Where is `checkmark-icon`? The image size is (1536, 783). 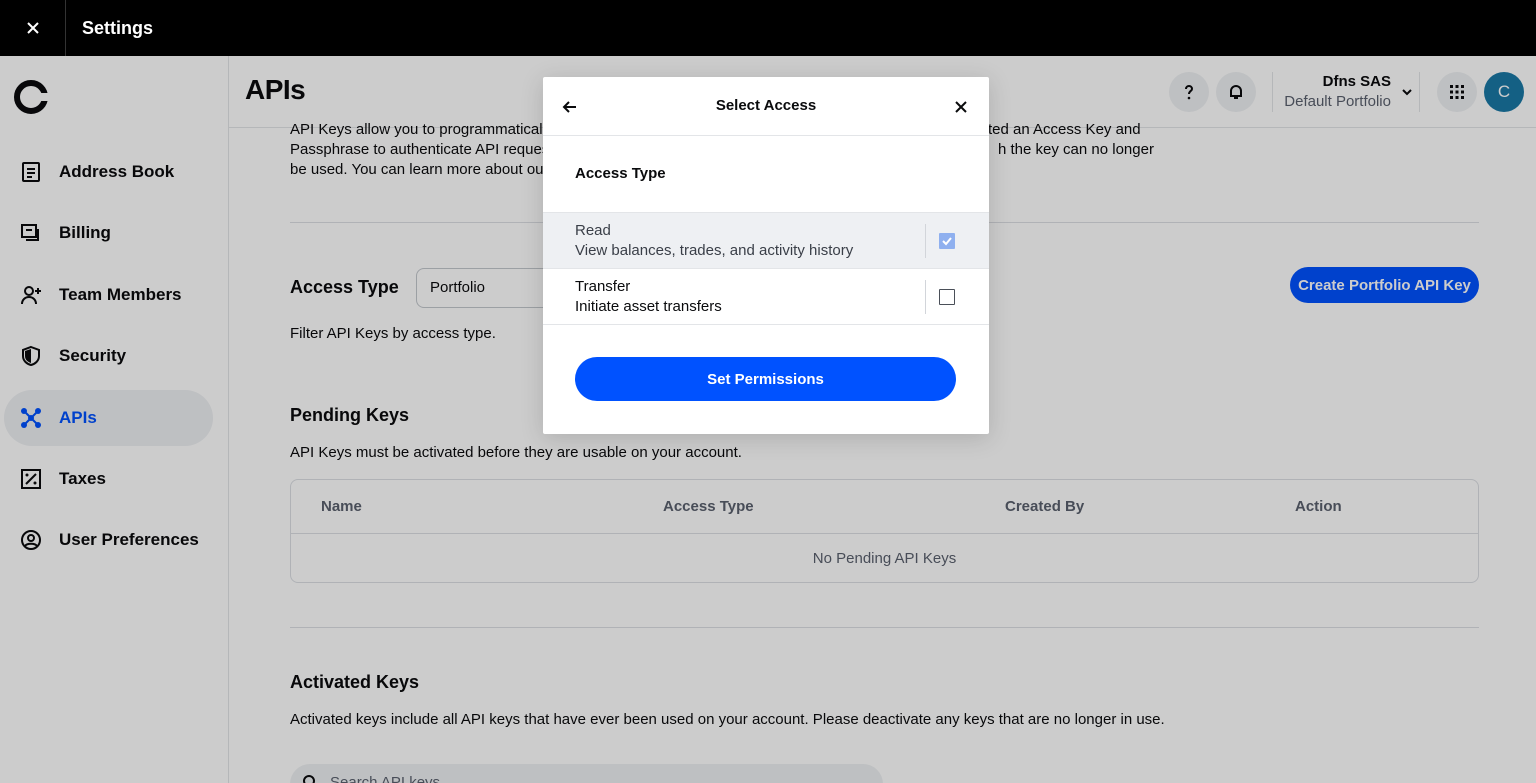 checkmark-icon is located at coordinates (947, 241).